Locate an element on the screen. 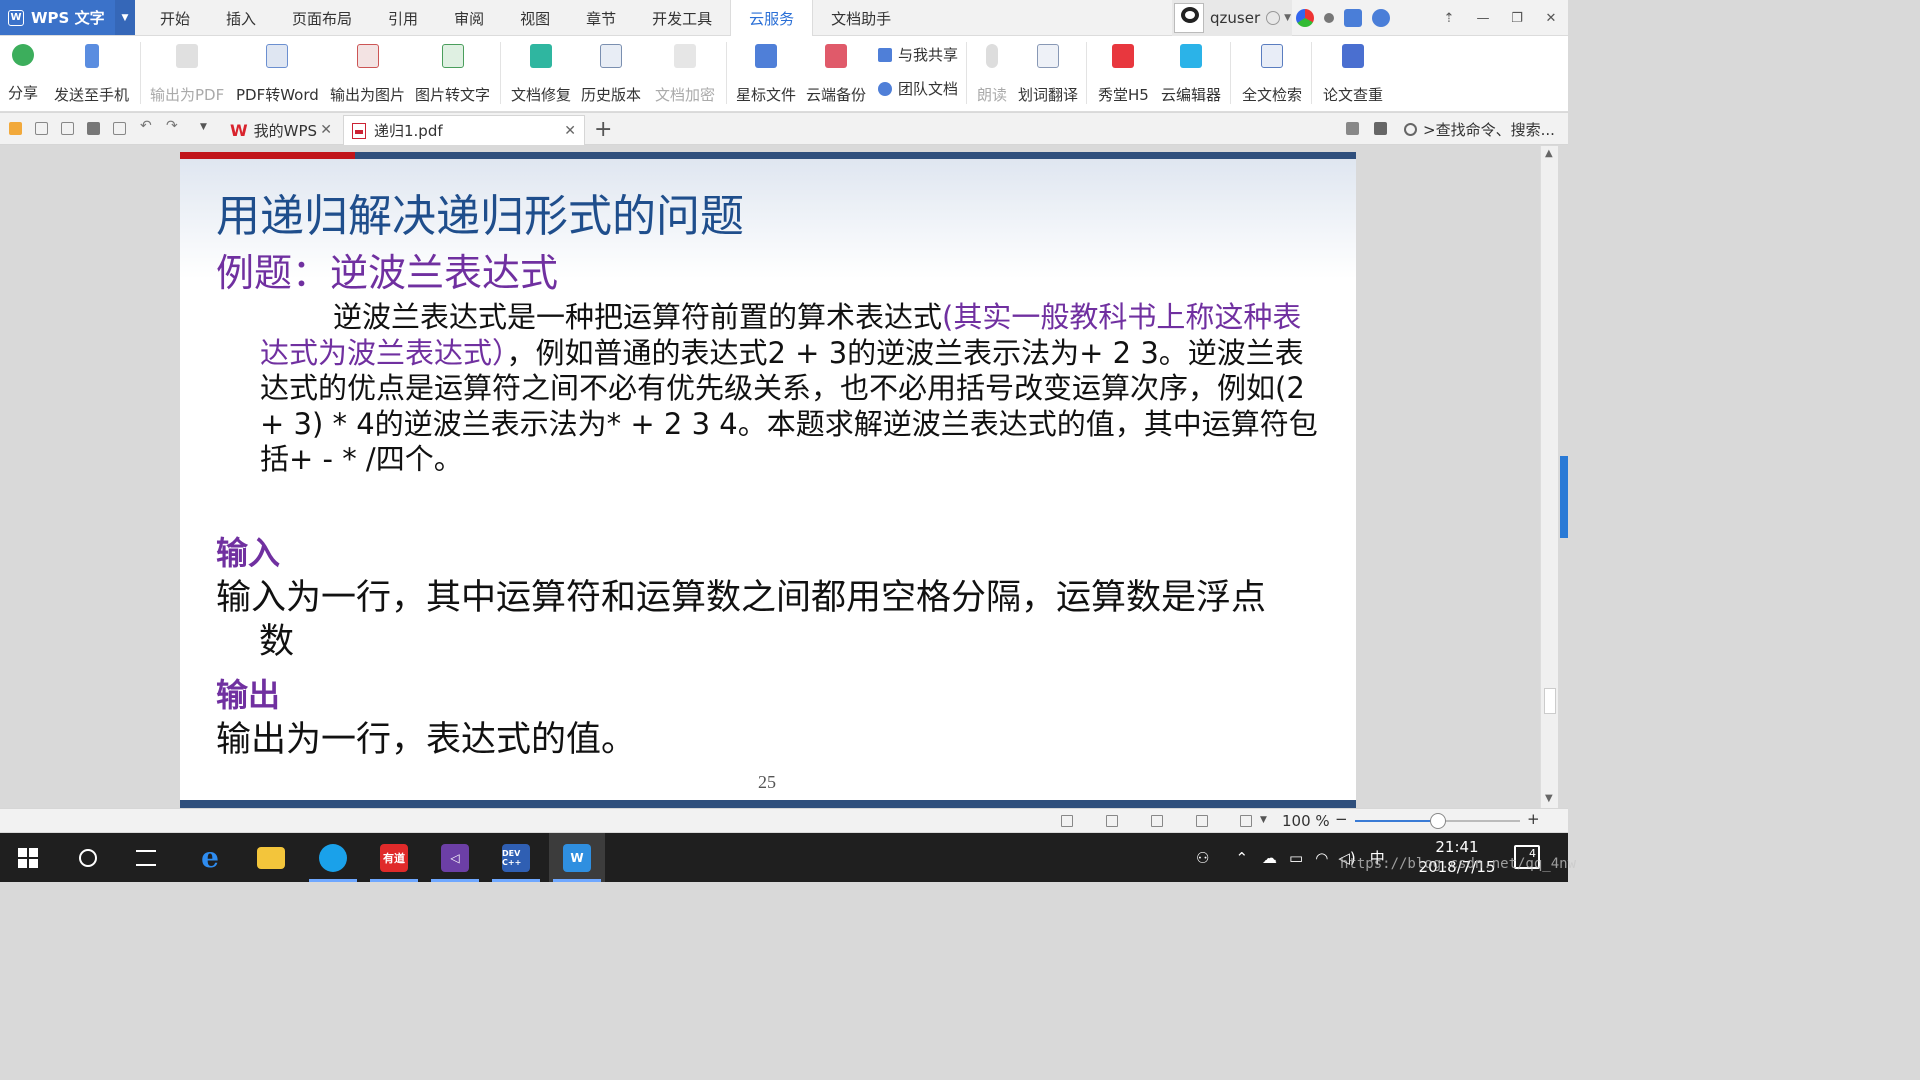 Image resolution: width=1920 pixels, height=1080 pixels. fulltext-search-label: 全文检索 is located at coordinates (1272, 95).